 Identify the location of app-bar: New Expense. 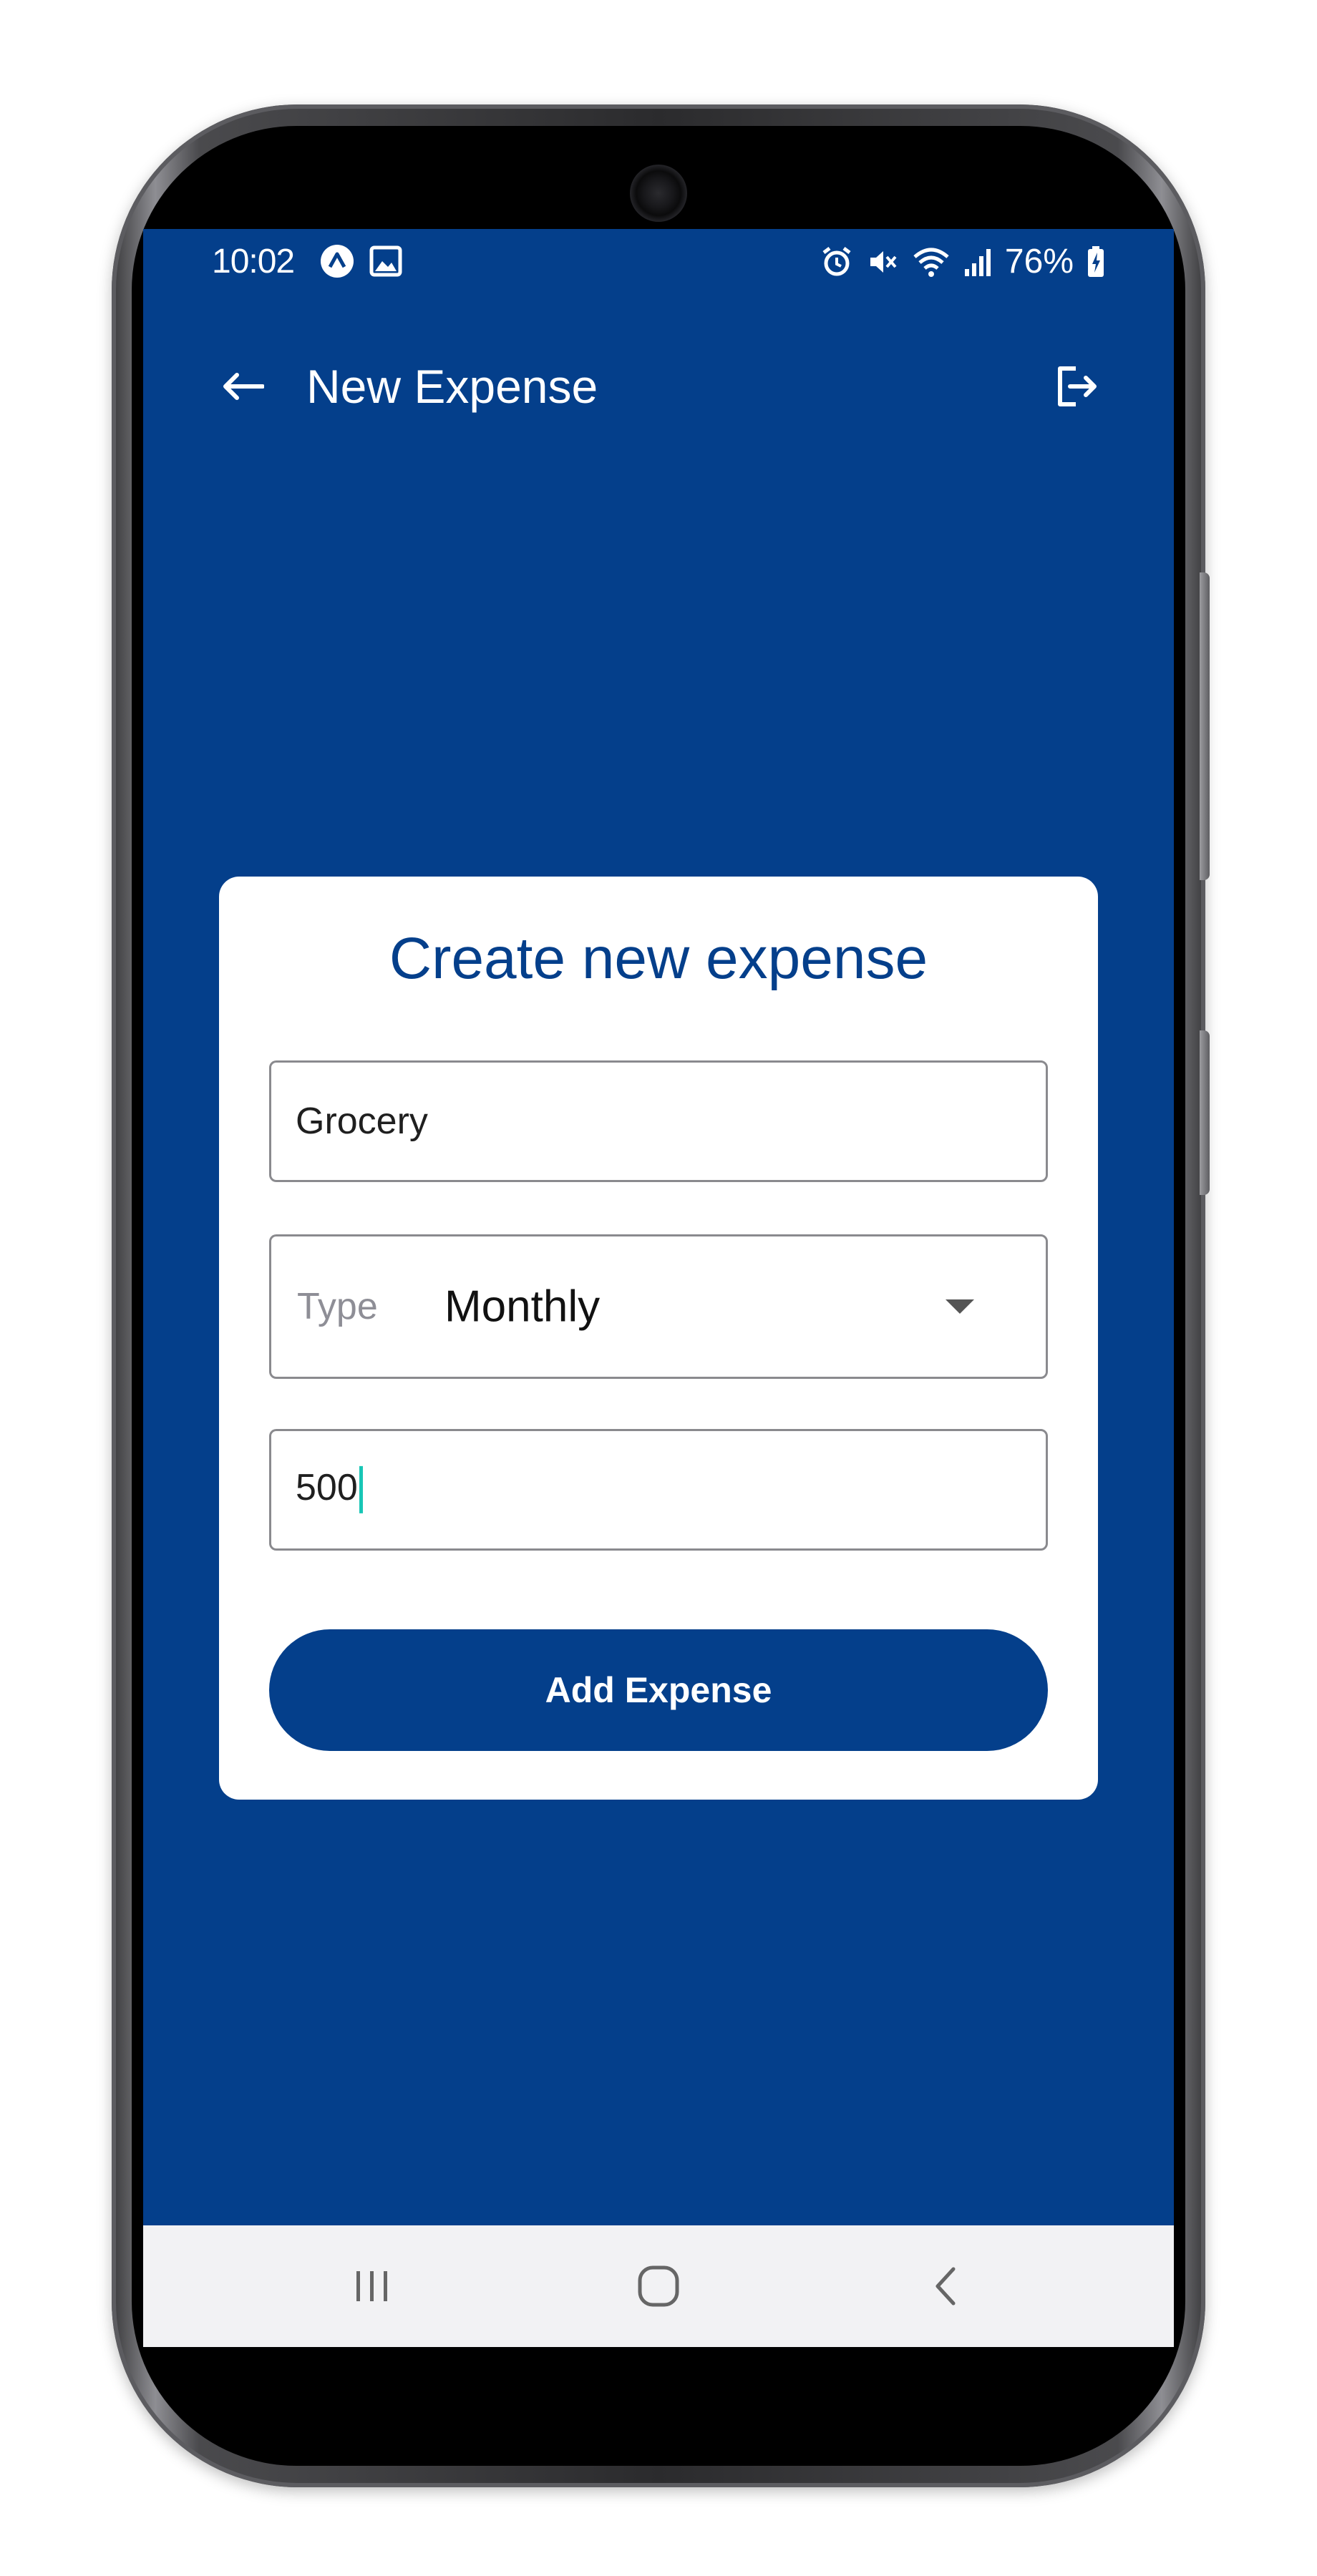
(658, 382).